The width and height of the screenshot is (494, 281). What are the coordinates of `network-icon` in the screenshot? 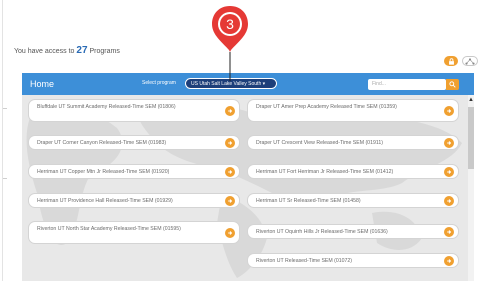 It's located at (470, 61).